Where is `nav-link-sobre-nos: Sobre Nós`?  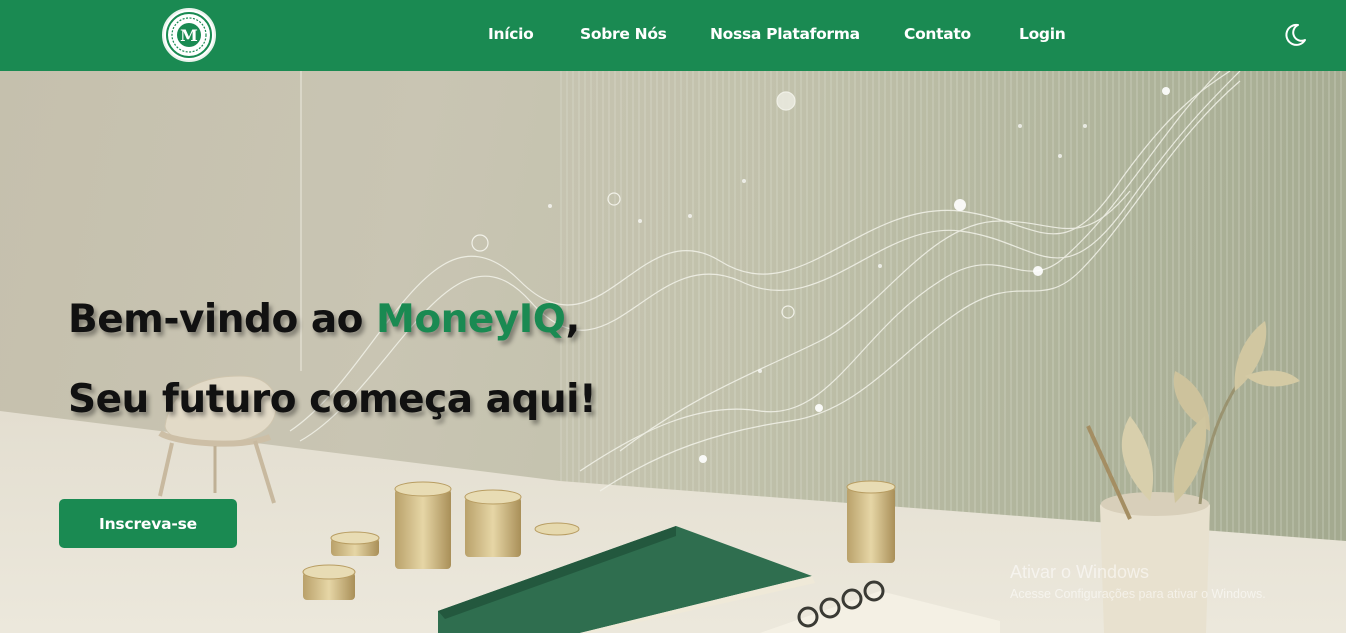 nav-link-sobre-nos: Sobre Nós is located at coordinates (623, 34).